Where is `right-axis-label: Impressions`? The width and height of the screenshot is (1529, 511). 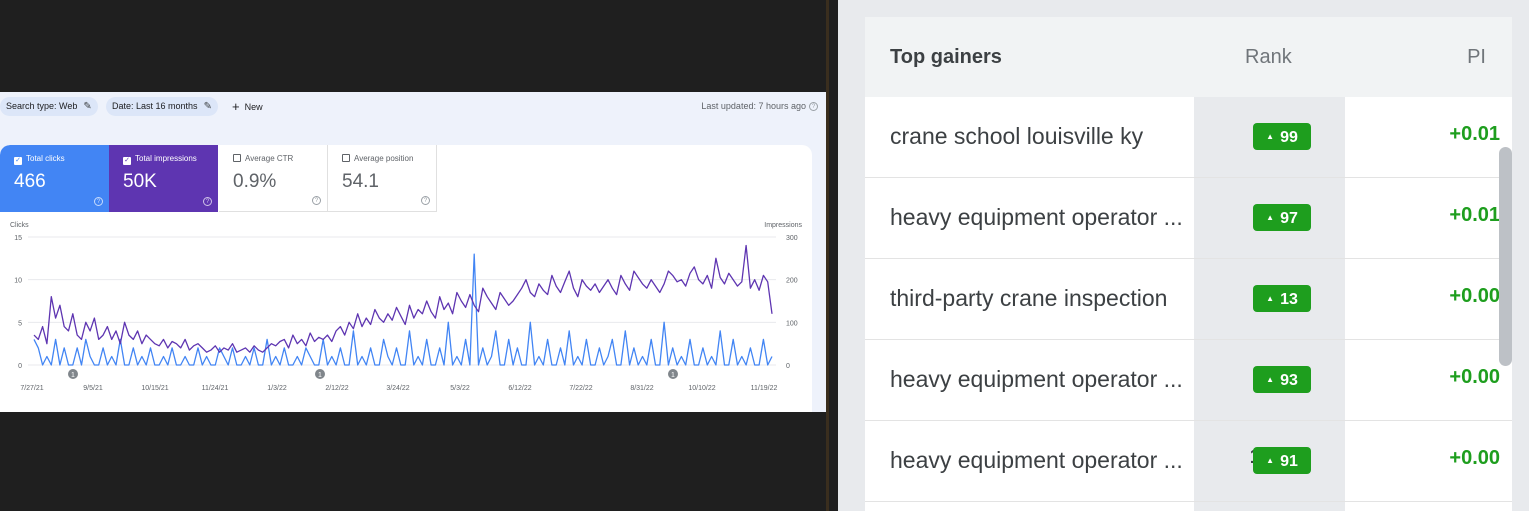 right-axis-label: Impressions is located at coordinates (783, 225).